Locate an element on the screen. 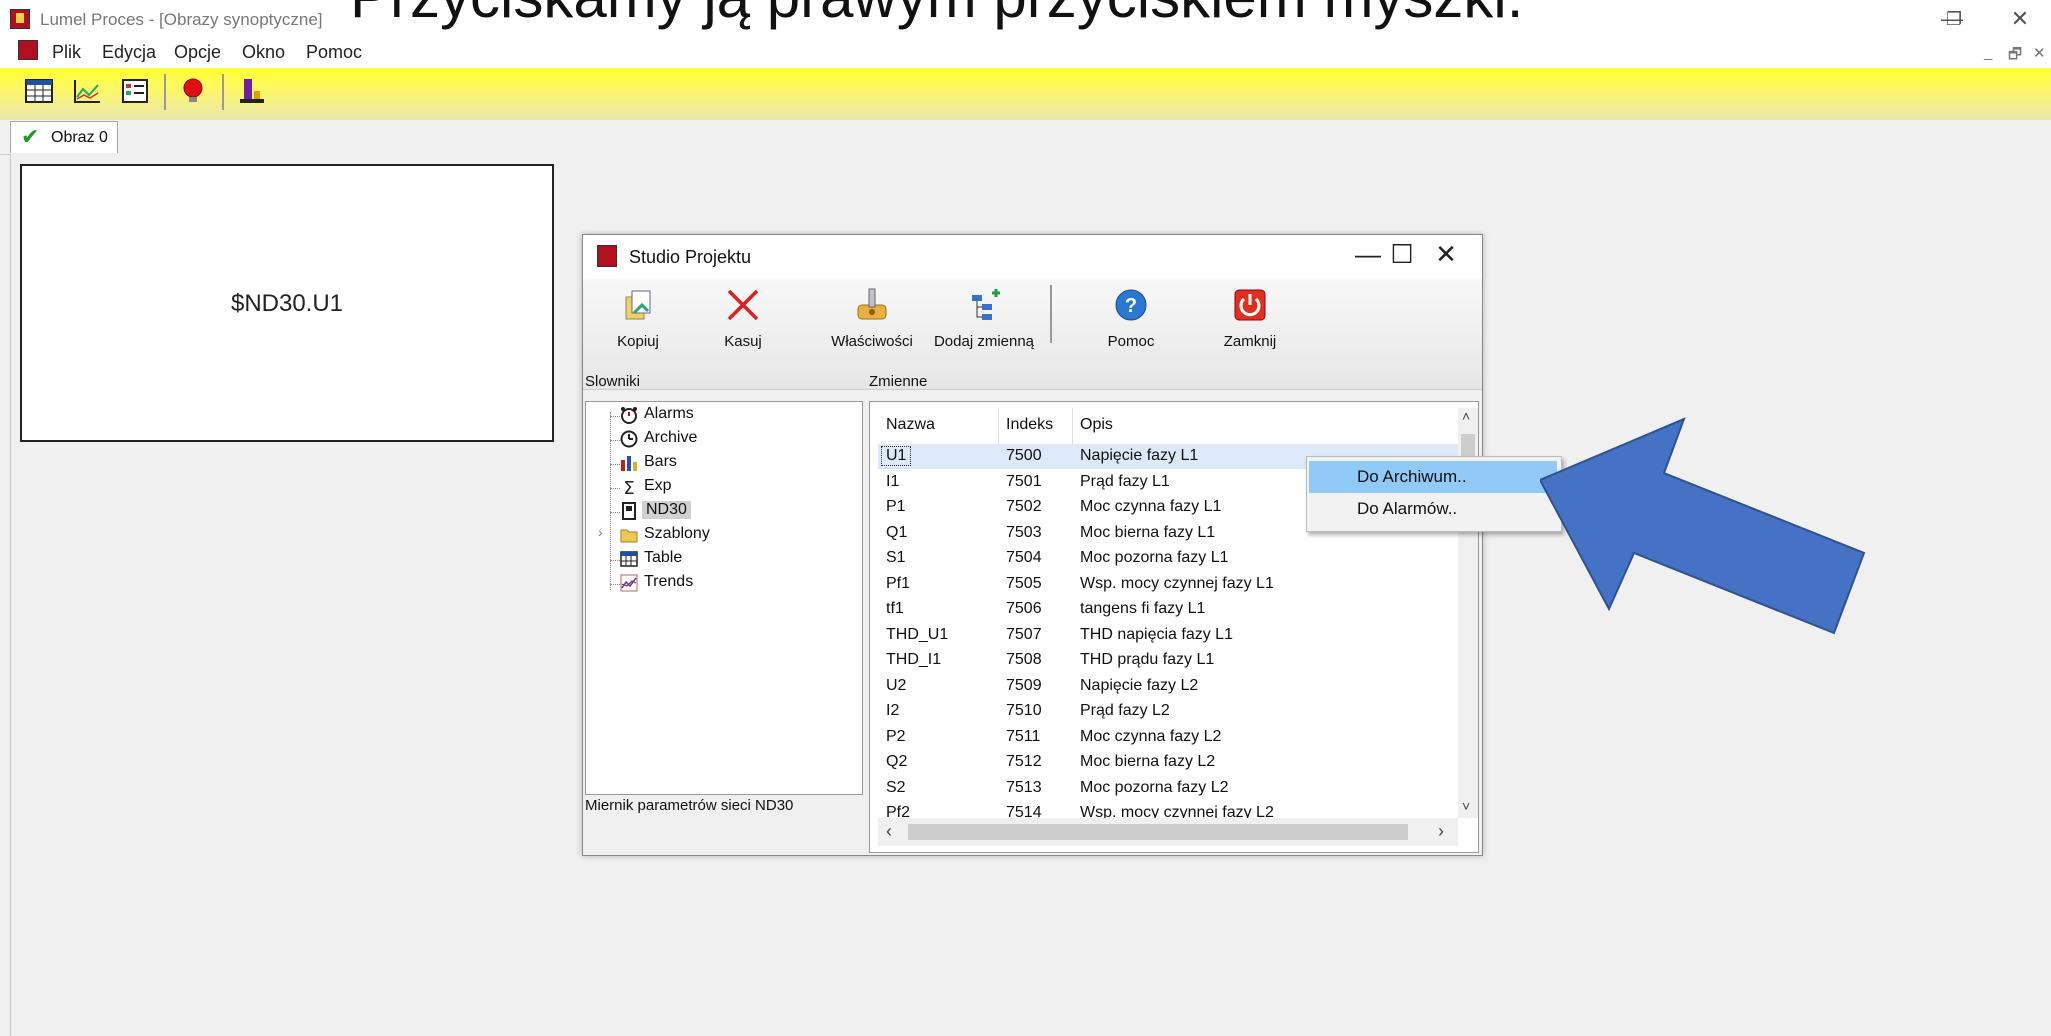 The image size is (2051, 1036). window-title: Lumel Proces - [Obrazy synoptyczne] is located at coordinates (181, 19).